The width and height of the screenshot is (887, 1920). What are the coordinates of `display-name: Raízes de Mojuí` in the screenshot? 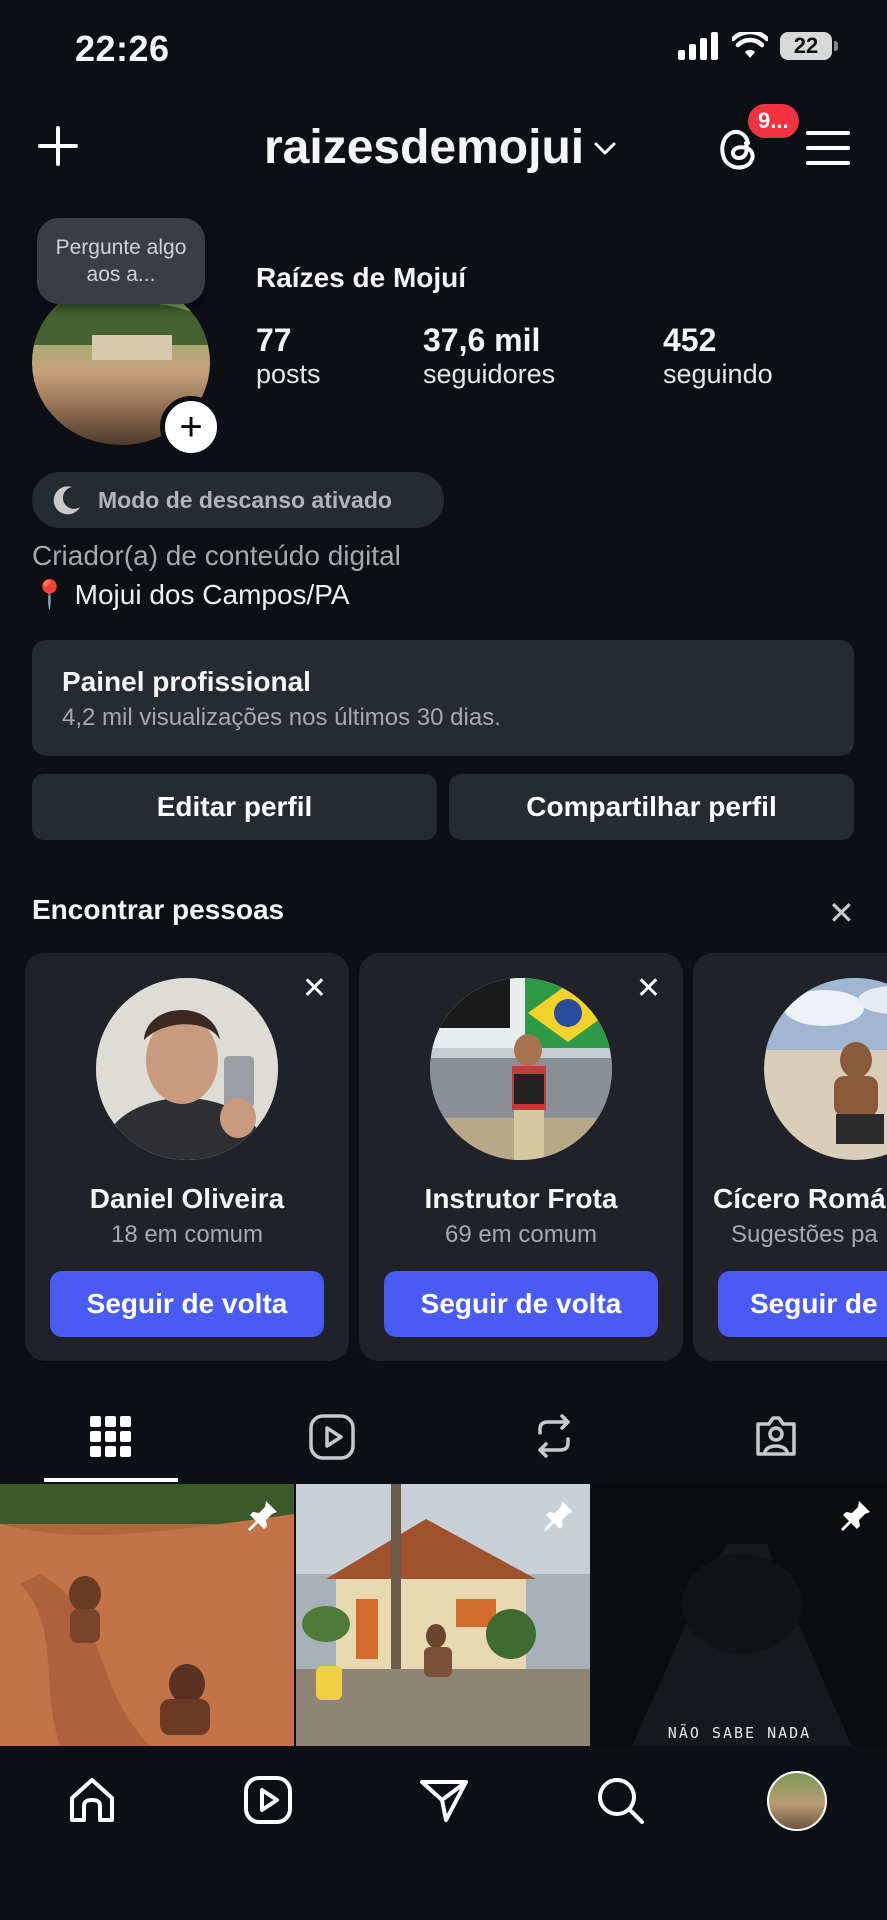 It's located at (361, 277).